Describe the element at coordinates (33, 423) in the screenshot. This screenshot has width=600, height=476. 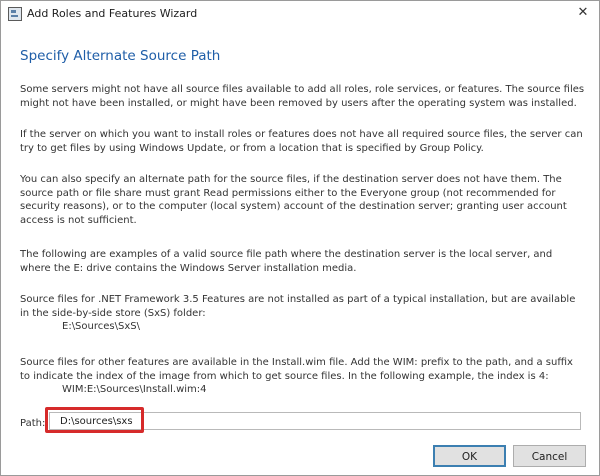
I see `path-label: Path:` at that location.